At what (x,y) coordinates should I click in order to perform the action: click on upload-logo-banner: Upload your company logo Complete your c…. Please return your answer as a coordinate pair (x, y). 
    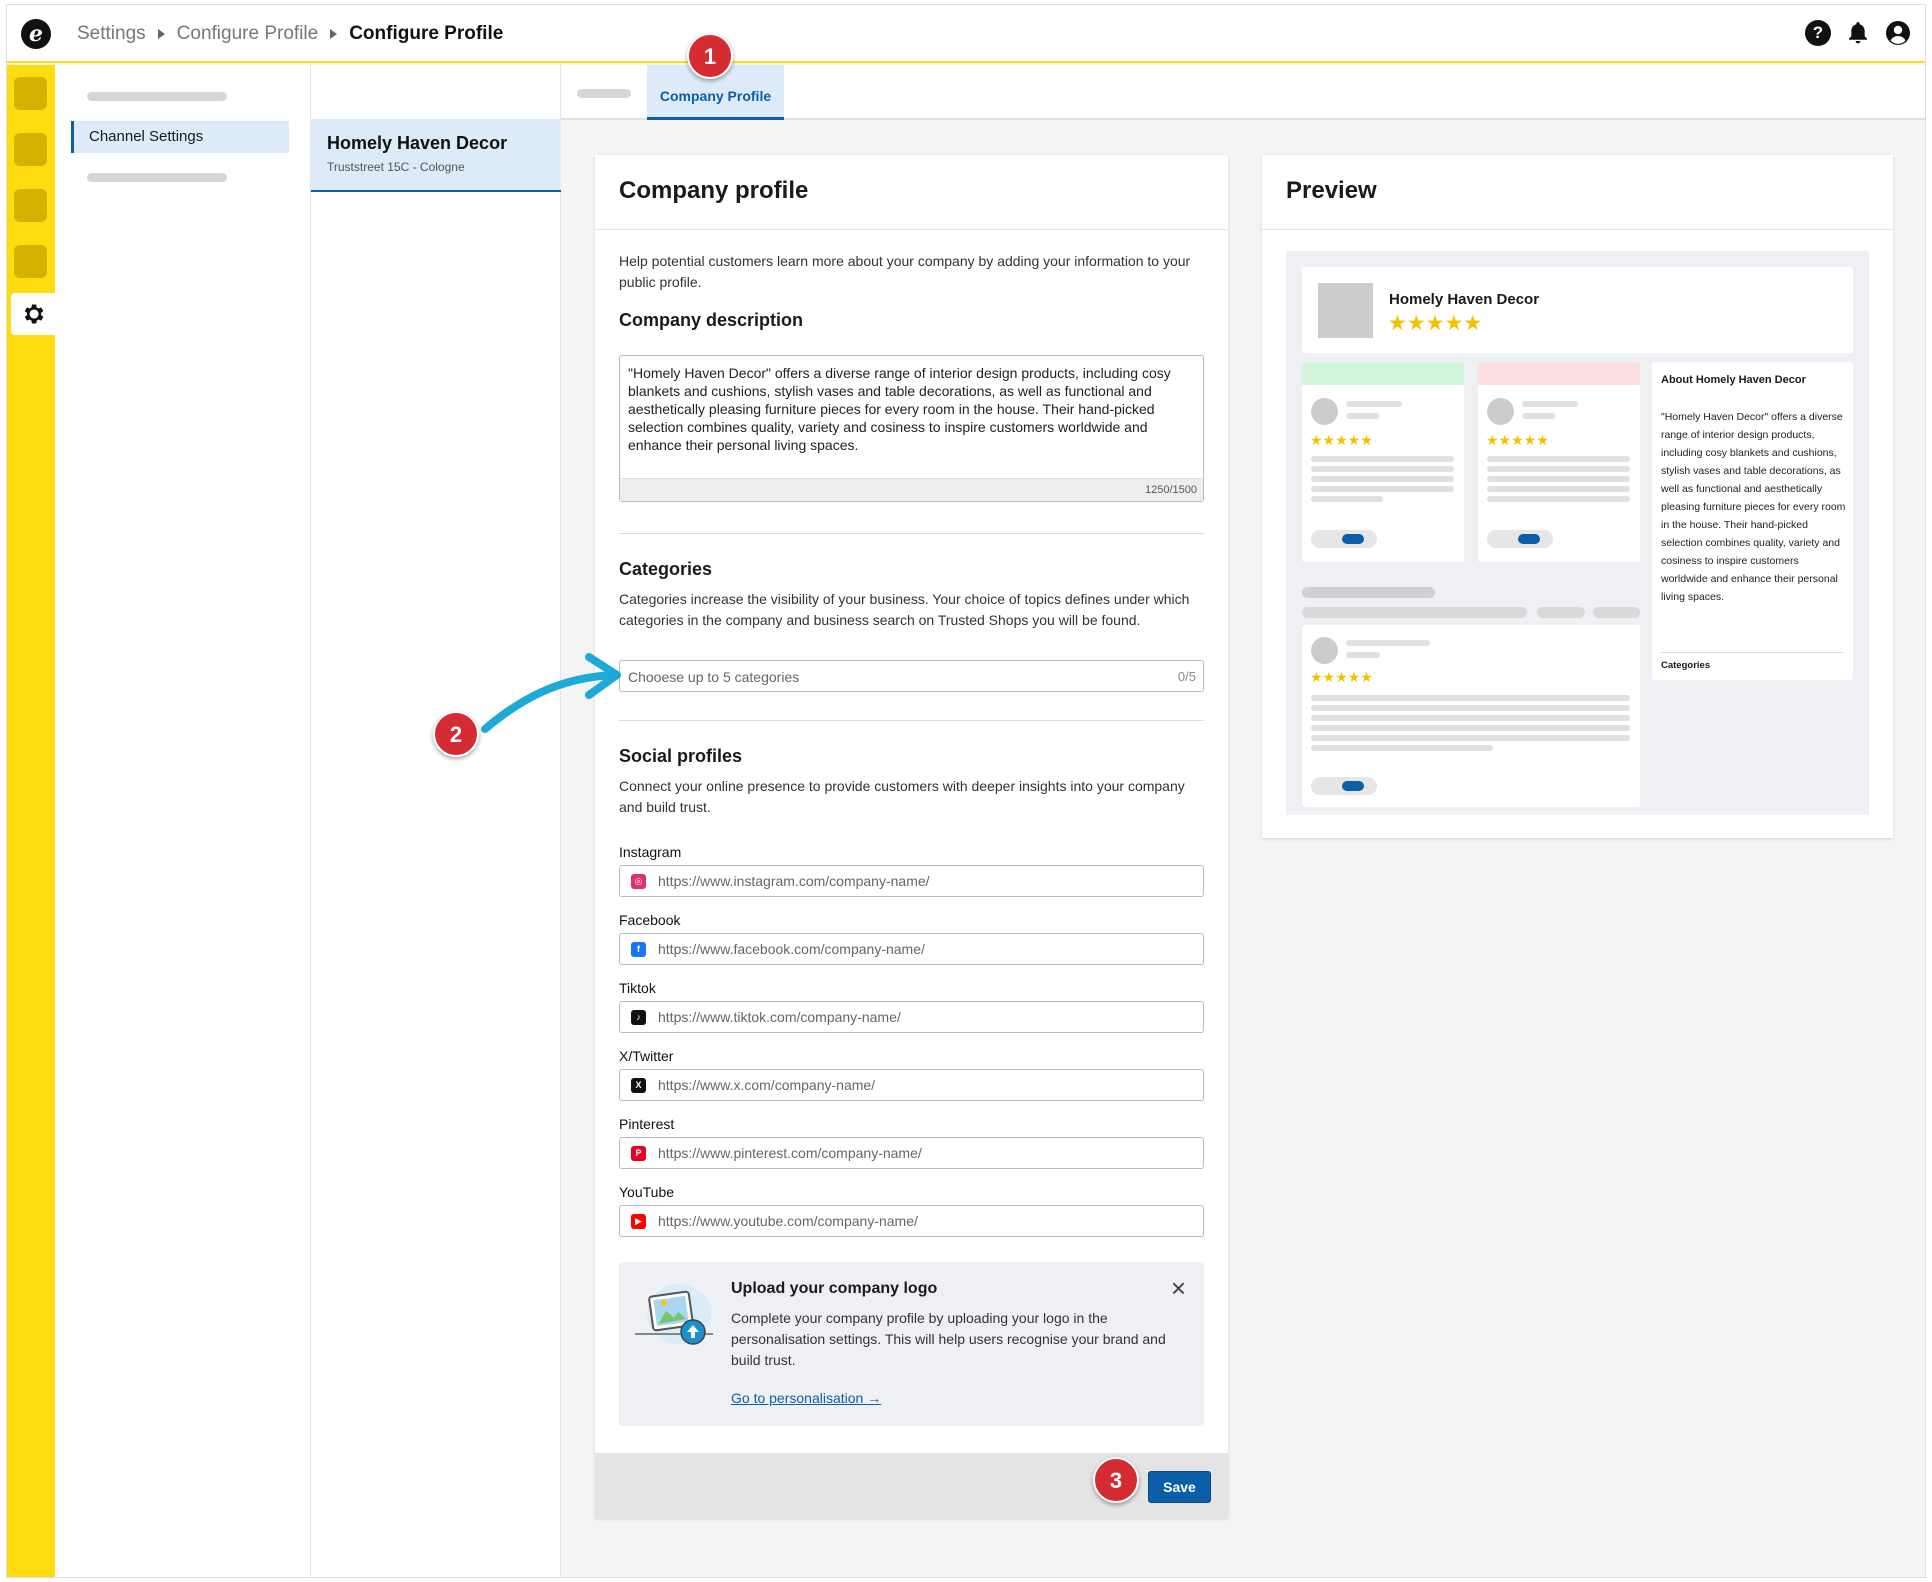
    Looking at the image, I should click on (911, 1344).